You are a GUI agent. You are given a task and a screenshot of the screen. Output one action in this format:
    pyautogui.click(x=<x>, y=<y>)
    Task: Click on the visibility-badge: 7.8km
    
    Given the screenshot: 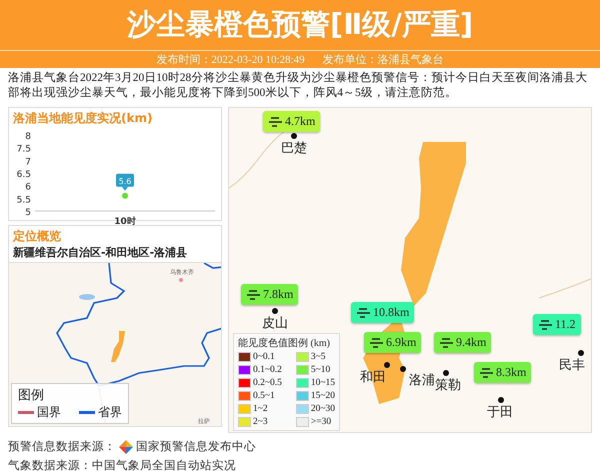 What is the action you would take?
    pyautogui.click(x=269, y=294)
    